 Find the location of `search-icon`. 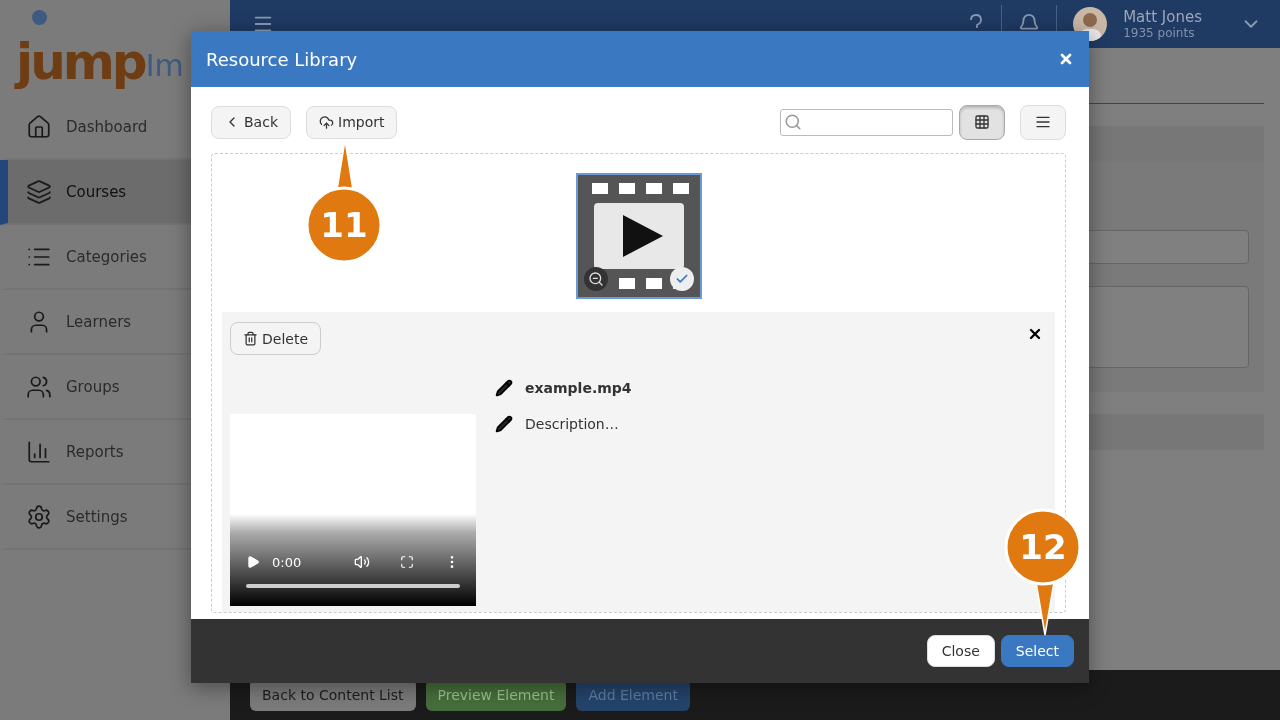

search-icon is located at coordinates (793, 122).